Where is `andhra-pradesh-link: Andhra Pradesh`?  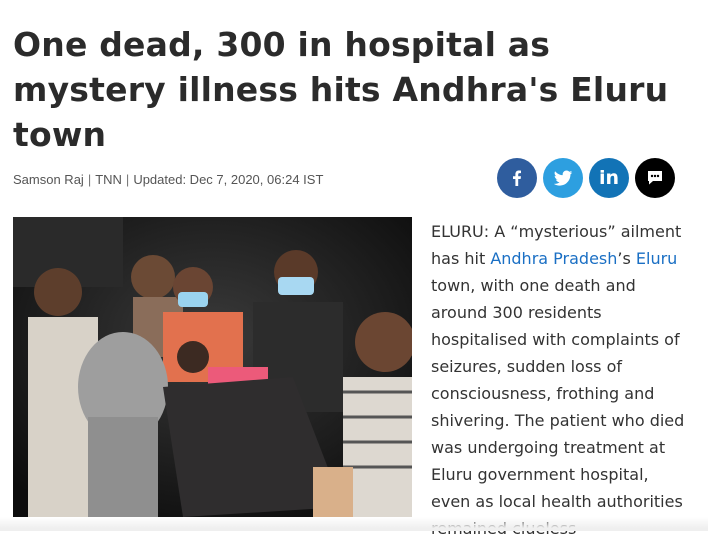 andhra-pradesh-link: Andhra Pradesh is located at coordinates (553, 258).